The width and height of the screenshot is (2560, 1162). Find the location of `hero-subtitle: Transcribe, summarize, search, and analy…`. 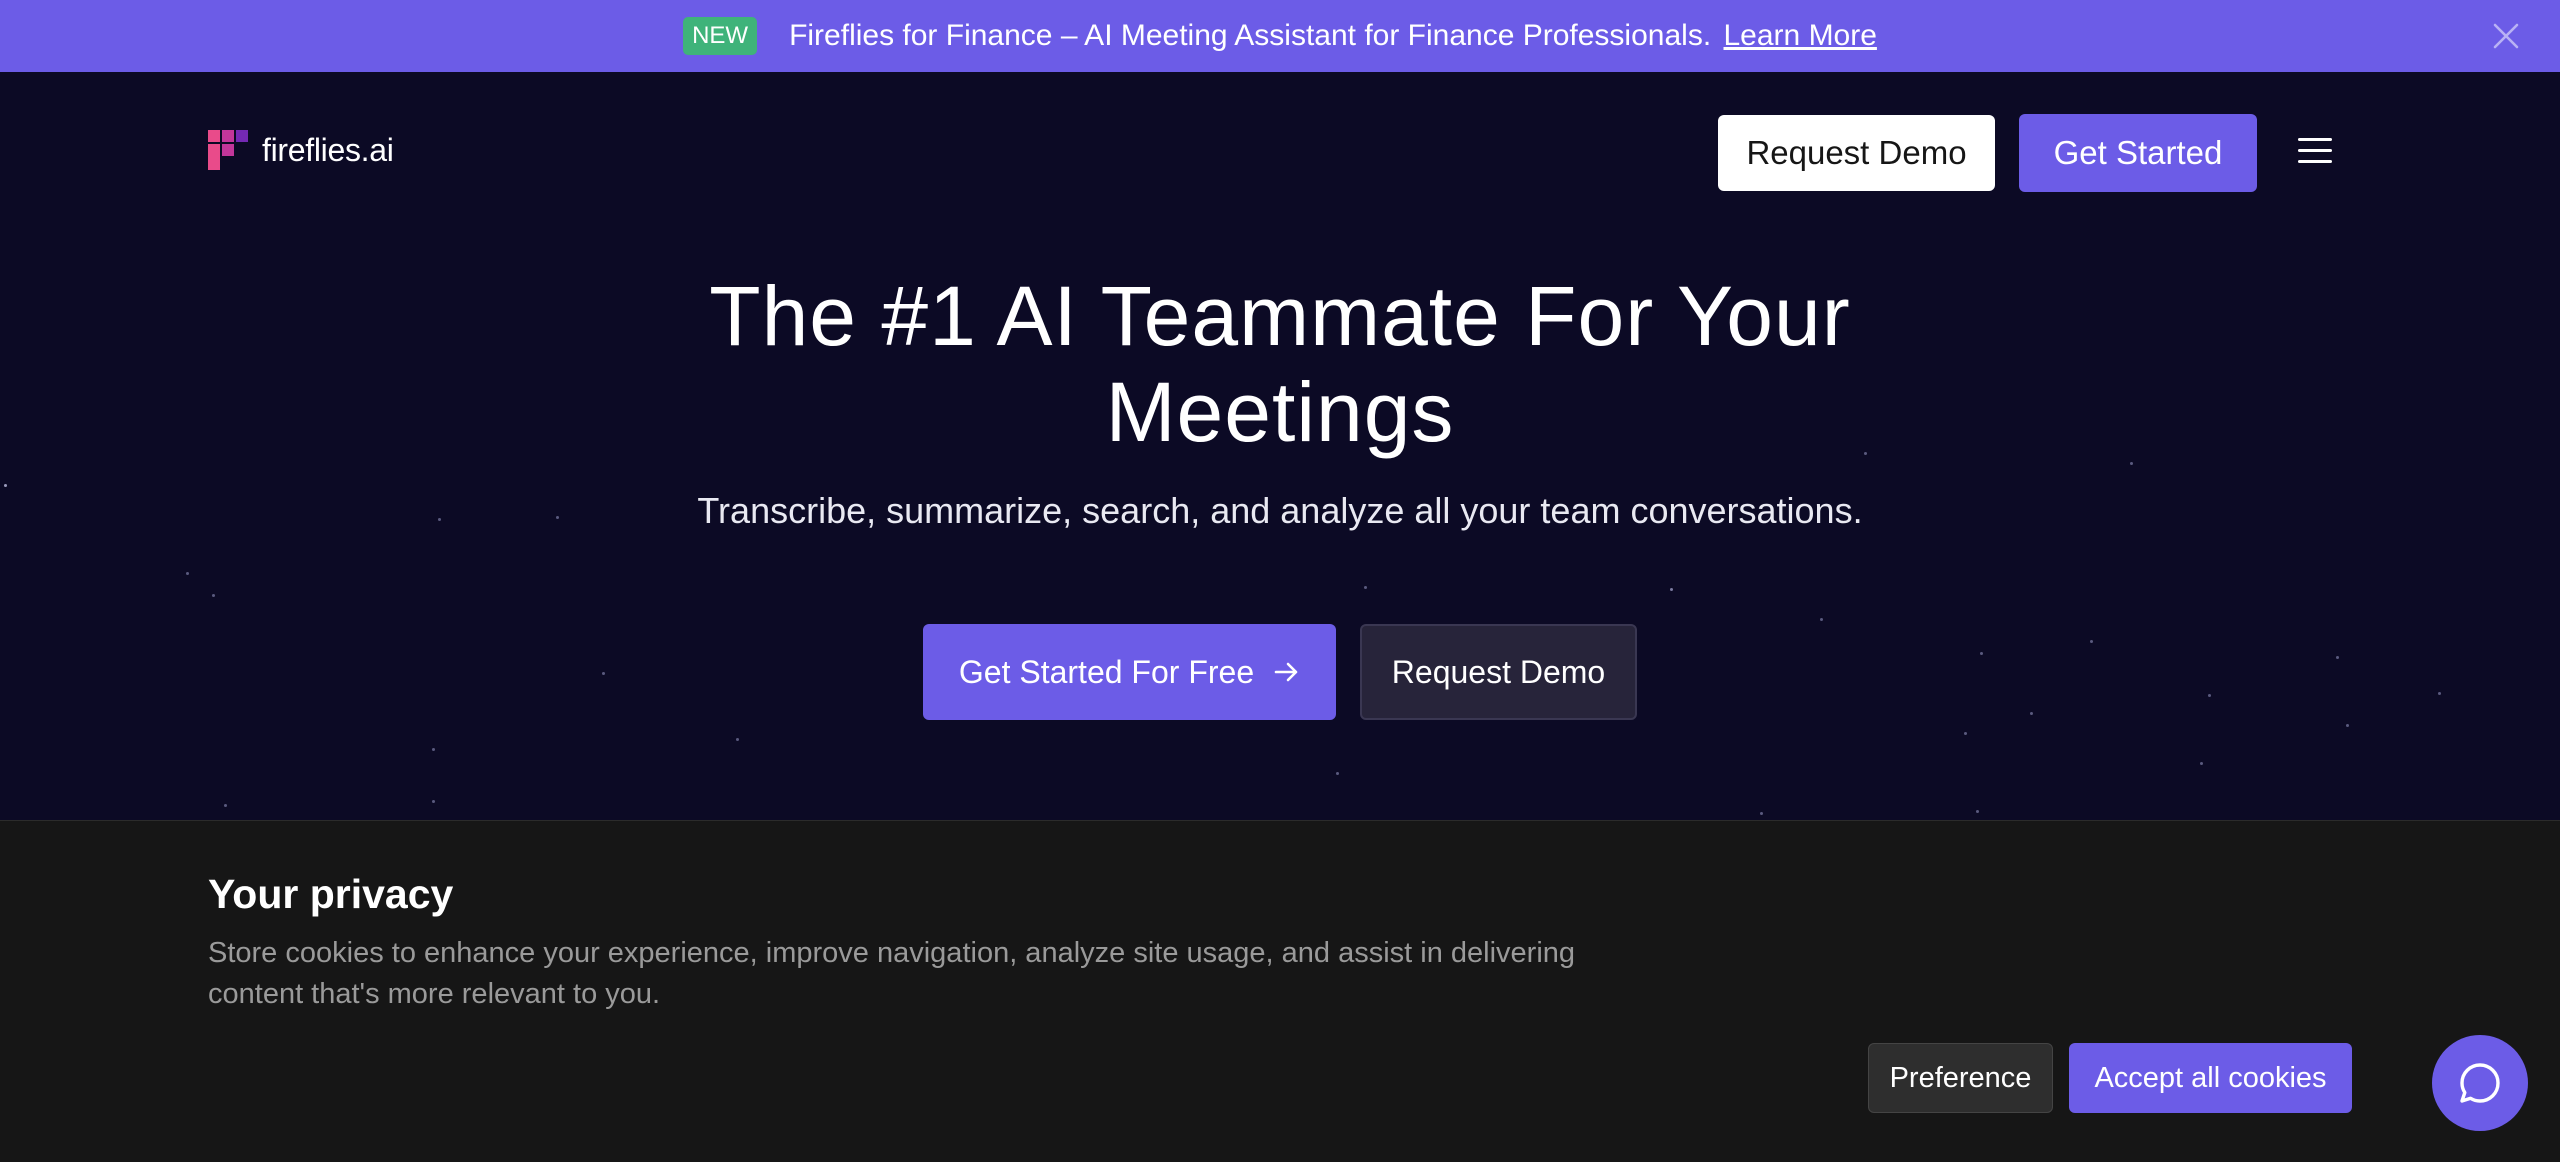

hero-subtitle: Transcribe, summarize, search, and analy… is located at coordinates (1280, 510).